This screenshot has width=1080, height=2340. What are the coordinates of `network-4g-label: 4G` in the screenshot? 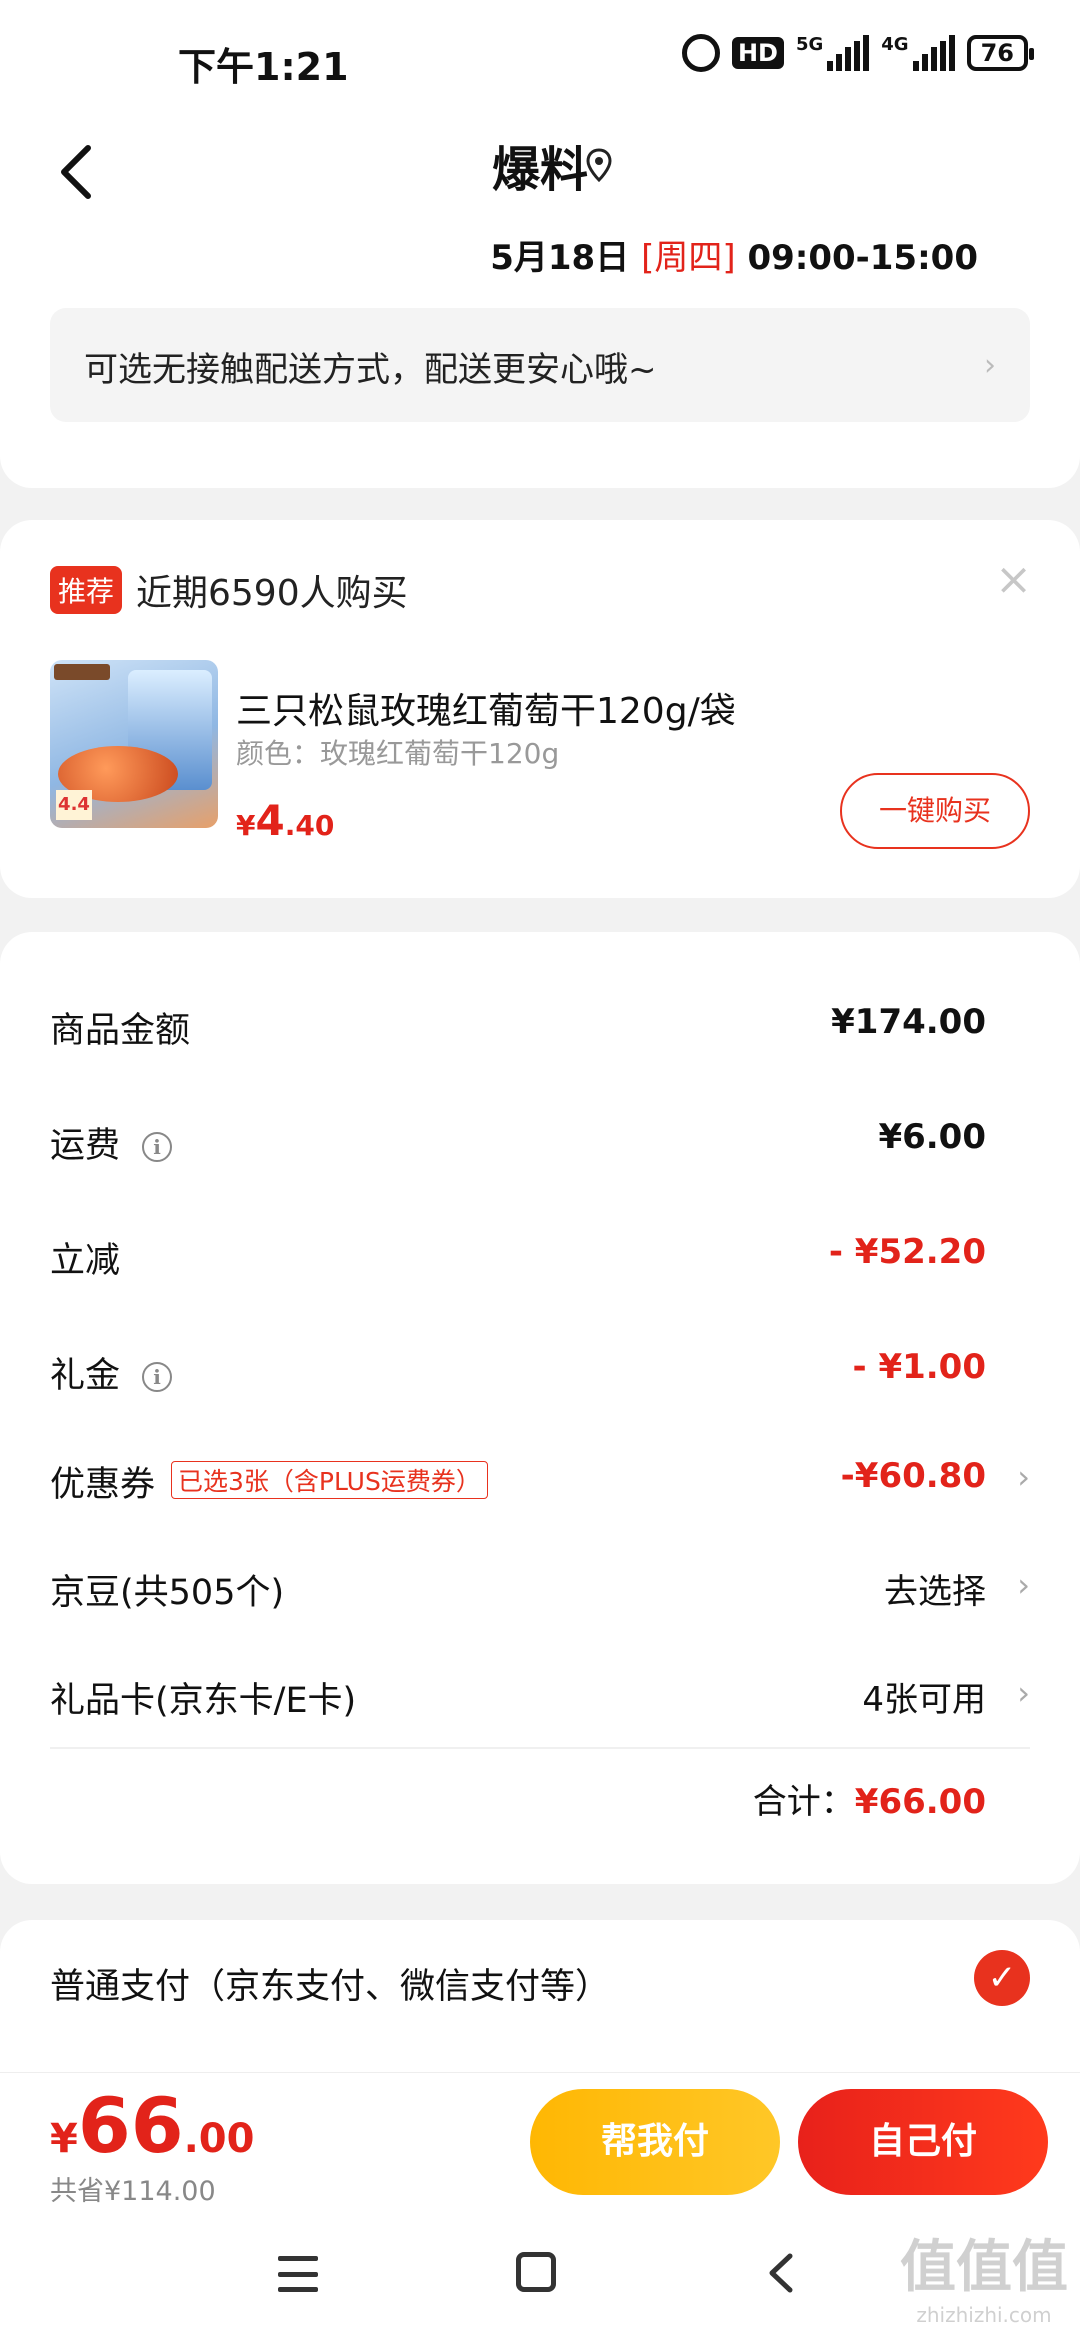 It's located at (895, 44).